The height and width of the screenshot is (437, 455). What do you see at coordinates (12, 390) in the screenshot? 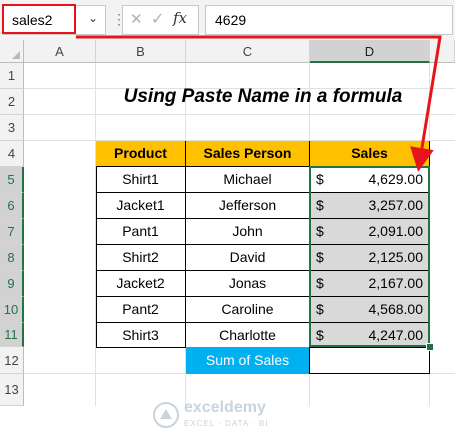
I see `row-header-13: 13` at bounding box center [12, 390].